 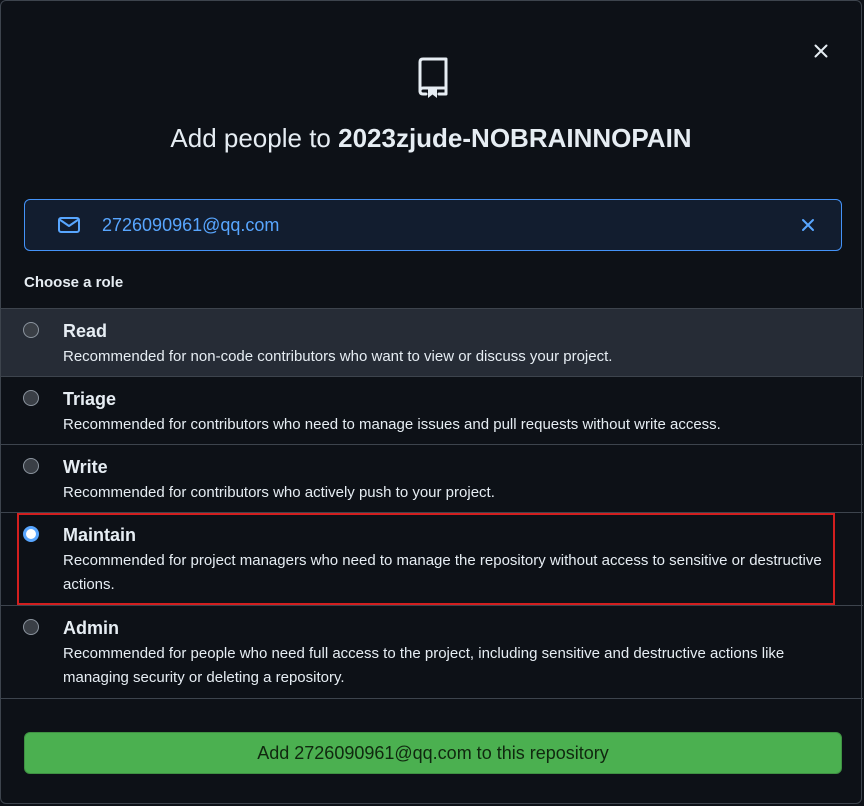 I want to click on radio-write, so click(x=31, y=466).